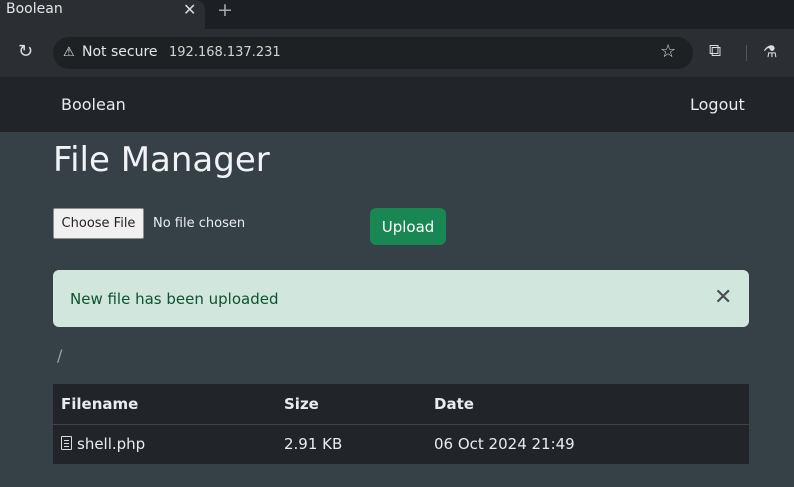 The image size is (794, 487). Describe the element at coordinates (120, 52) in the screenshot. I see `security-label: Not secure` at that location.